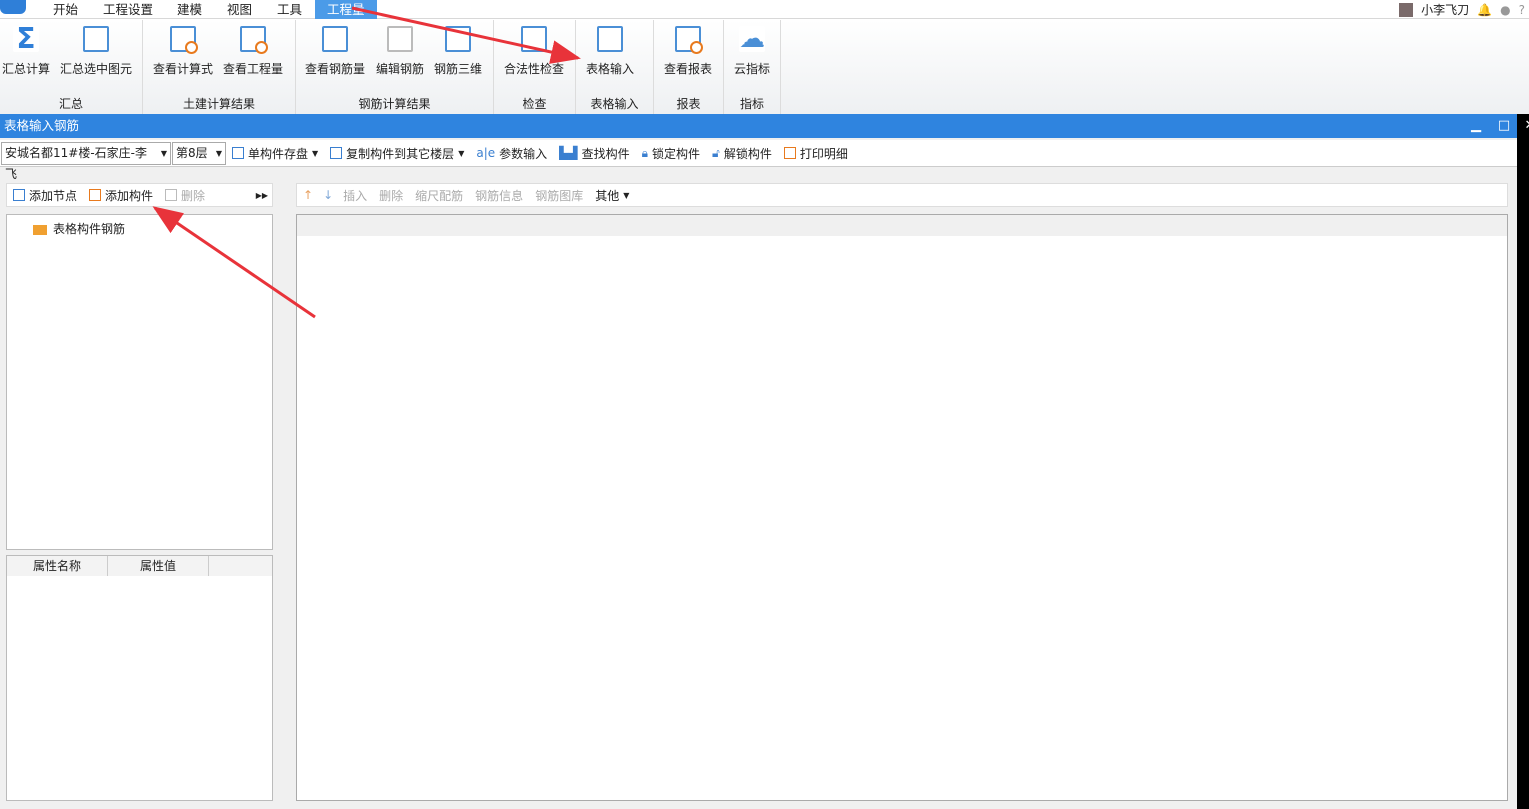  I want to click on annotation-arrows, so click(366, 162).